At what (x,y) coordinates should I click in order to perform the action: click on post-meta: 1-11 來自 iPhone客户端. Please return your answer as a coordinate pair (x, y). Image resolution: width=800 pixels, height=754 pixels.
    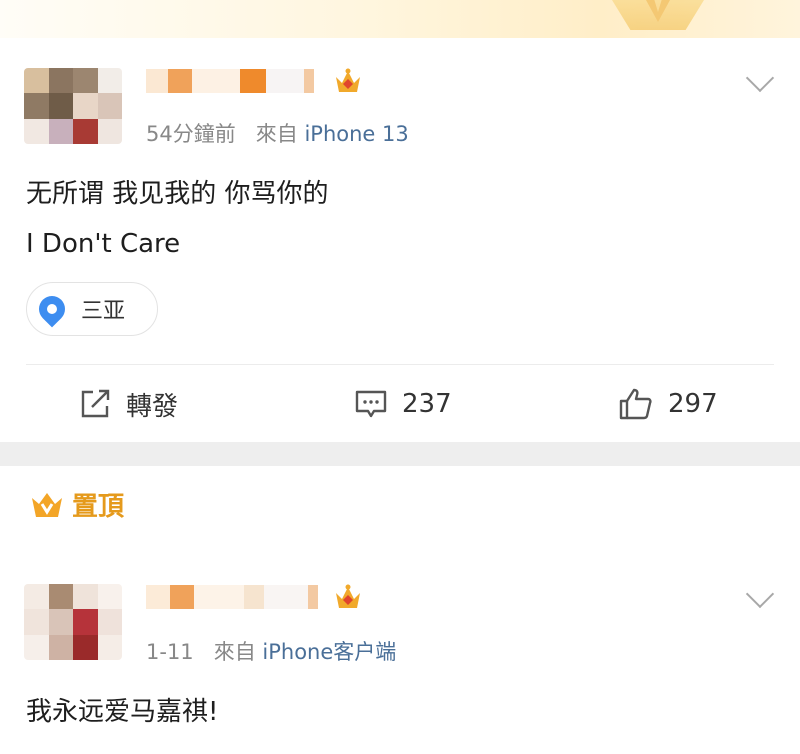
    Looking at the image, I should click on (271, 651).